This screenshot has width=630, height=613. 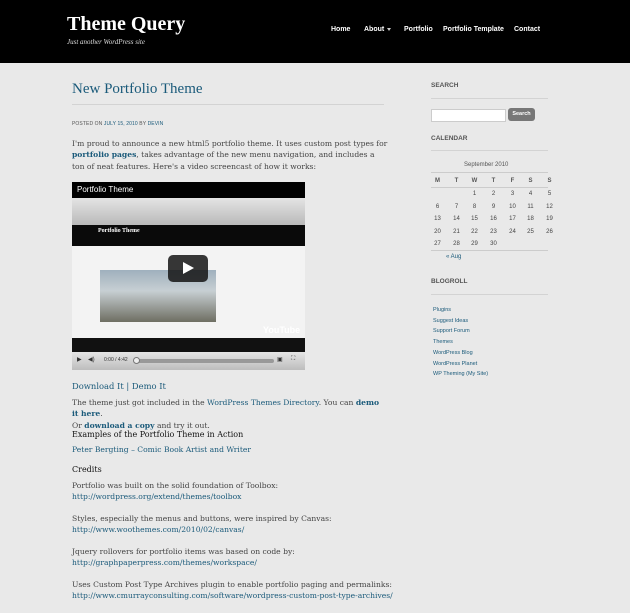 What do you see at coordinates (473, 29) in the screenshot?
I see `nav-portfolio-template: Portfolio Template` at bounding box center [473, 29].